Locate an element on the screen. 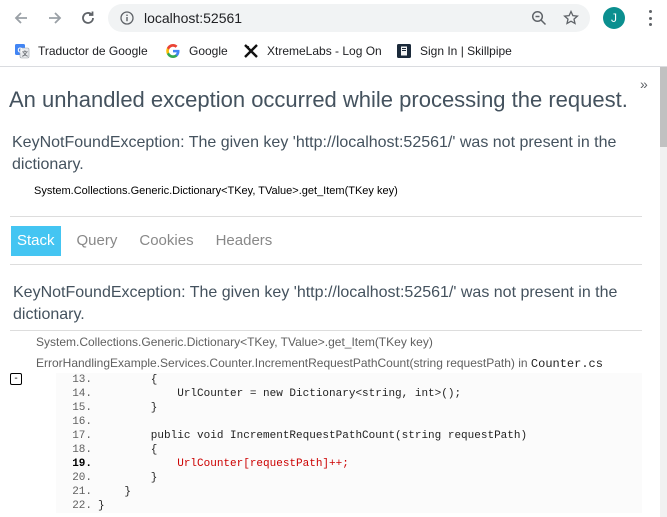  browser-toolbar: localhost:52561 J is located at coordinates (333, 18).